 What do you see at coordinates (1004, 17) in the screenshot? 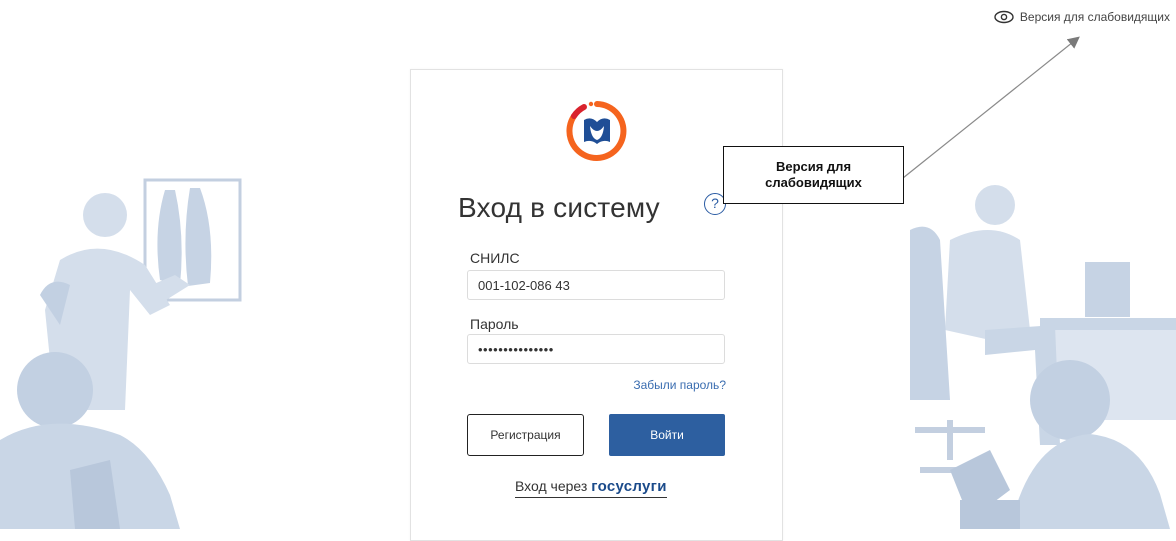
I see `eye-icon` at bounding box center [1004, 17].